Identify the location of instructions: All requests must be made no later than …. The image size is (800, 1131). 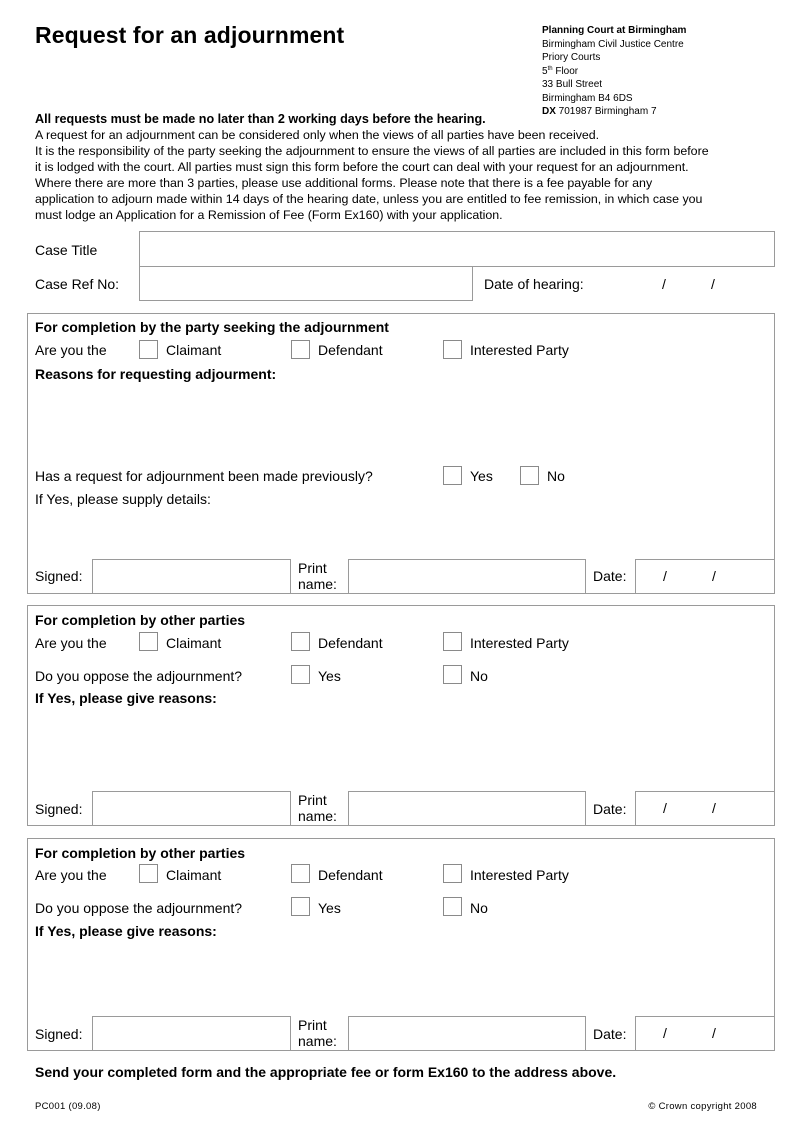
(405, 167).